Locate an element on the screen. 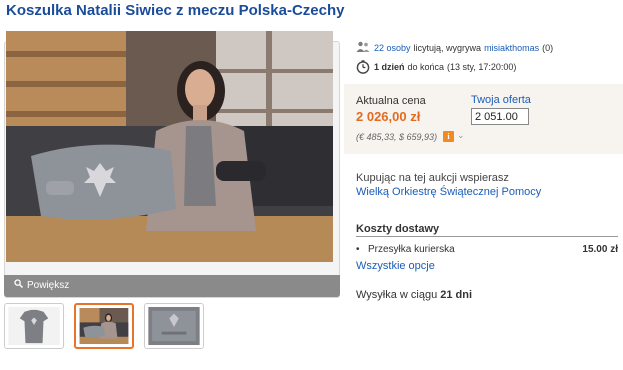 This screenshot has width=623, height=370. shipping-divider is located at coordinates (487, 236).